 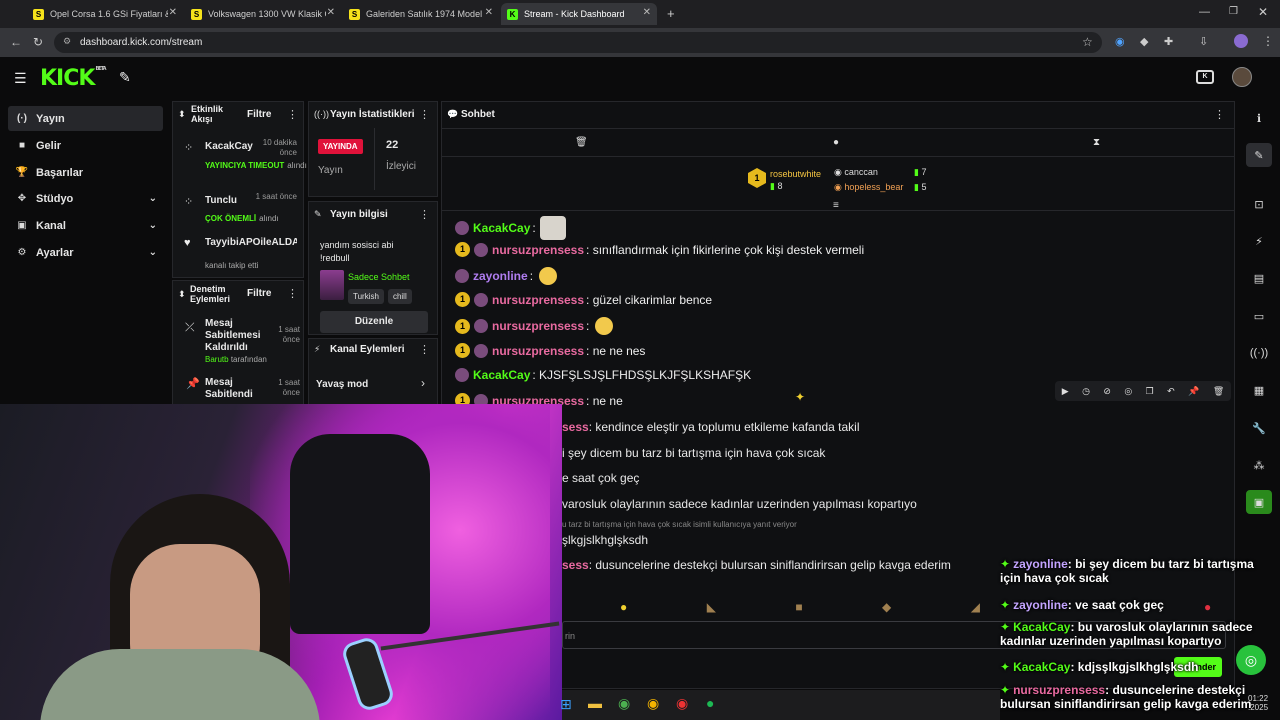 What do you see at coordinates (1087, 42) in the screenshot?
I see `bookmark-star-icon: ☆` at bounding box center [1087, 42].